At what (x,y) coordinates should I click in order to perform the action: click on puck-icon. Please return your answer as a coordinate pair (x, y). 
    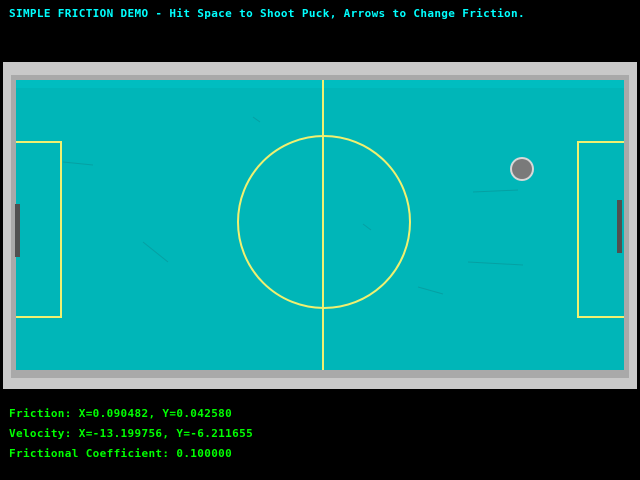
    Looking at the image, I should click on (522, 169).